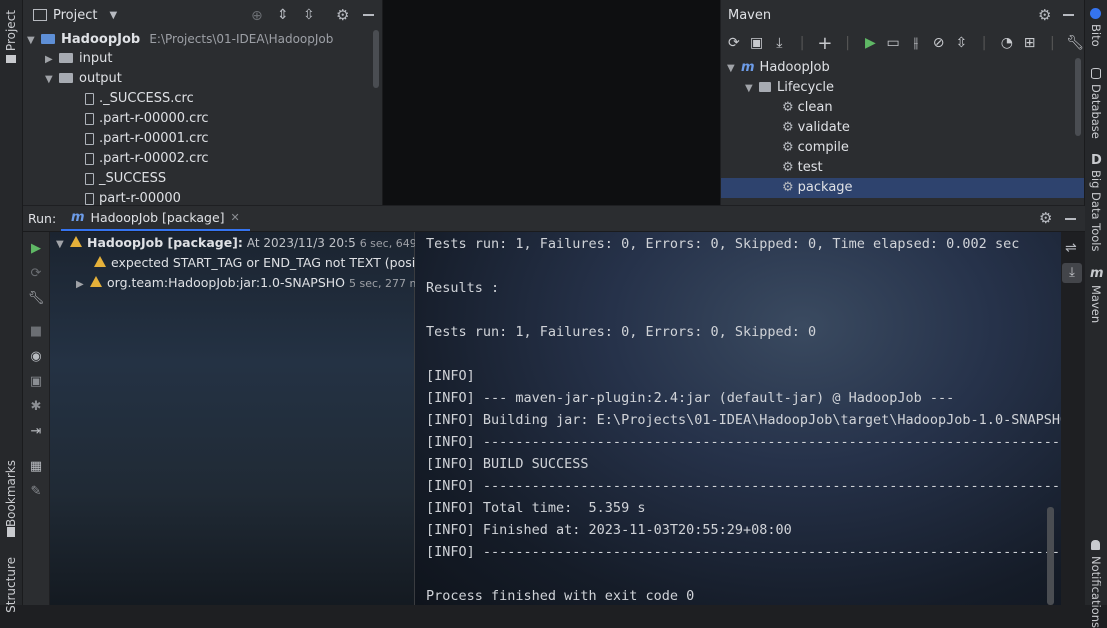 The image size is (1107, 628). What do you see at coordinates (11, 585) in the screenshot?
I see `structure-tool-button: Structure` at bounding box center [11, 585].